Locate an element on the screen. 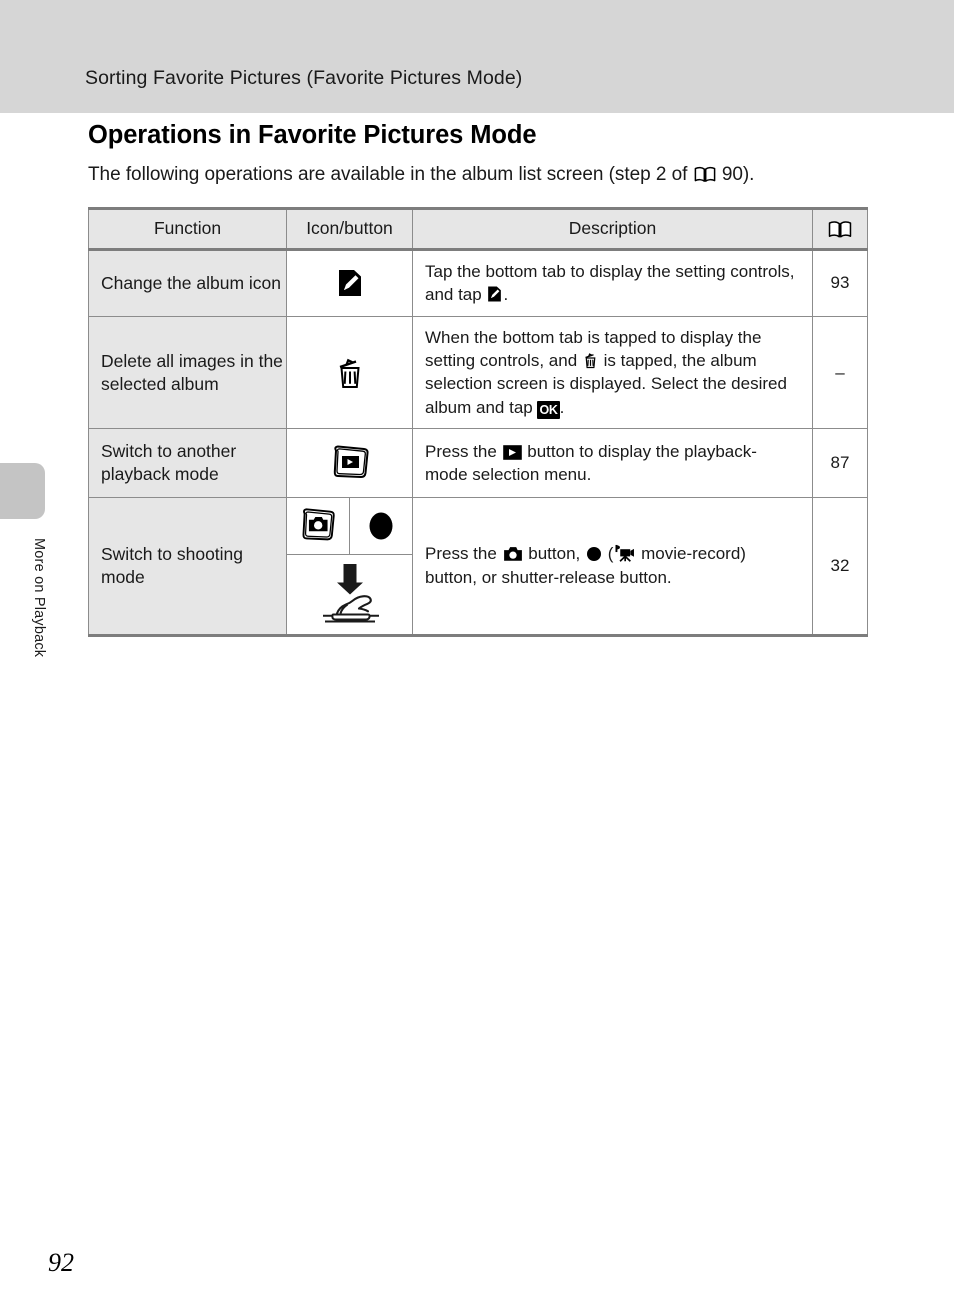 The height and width of the screenshot is (1314, 954). column-header-page-reference is located at coordinates (840, 228).